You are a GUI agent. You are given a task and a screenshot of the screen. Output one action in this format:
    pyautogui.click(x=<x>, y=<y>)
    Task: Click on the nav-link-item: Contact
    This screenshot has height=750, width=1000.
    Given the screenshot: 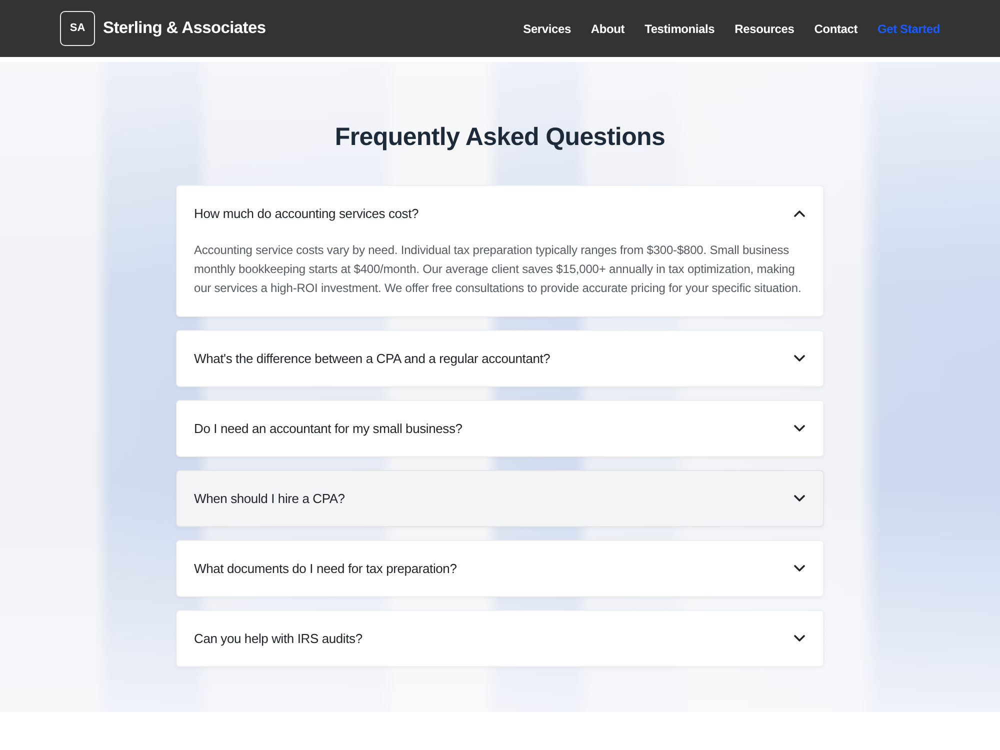 What is the action you would take?
    pyautogui.click(x=836, y=29)
    